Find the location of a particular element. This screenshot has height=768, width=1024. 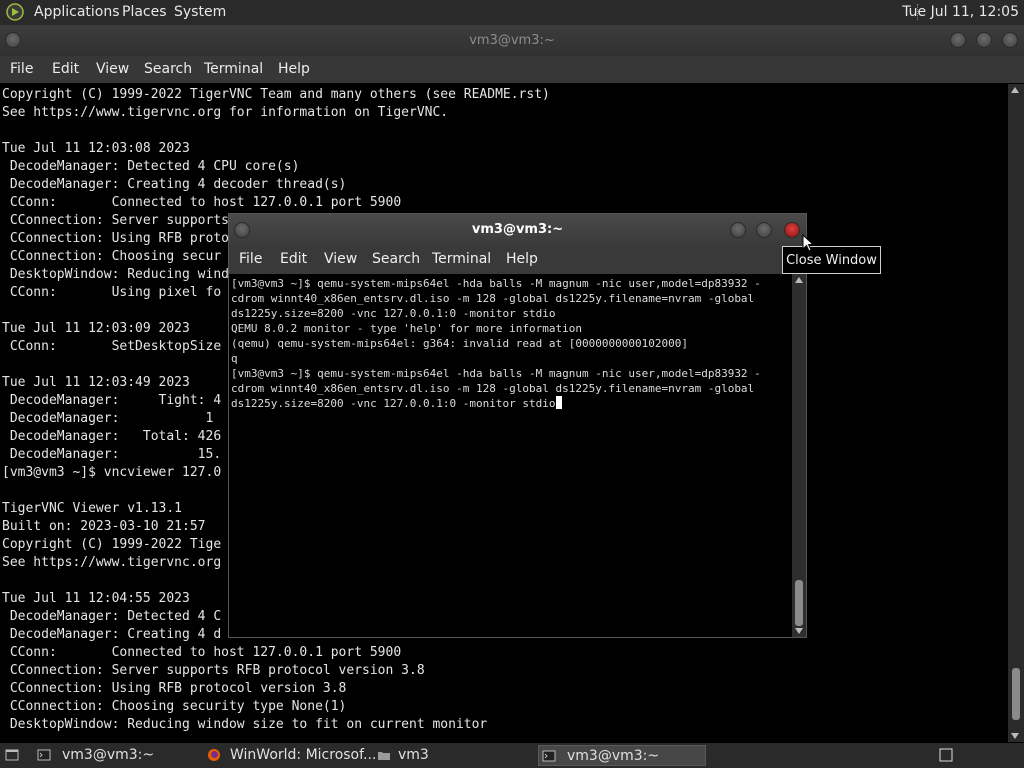

clock: Tue Jul 11, 12:05 is located at coordinates (960, 12).